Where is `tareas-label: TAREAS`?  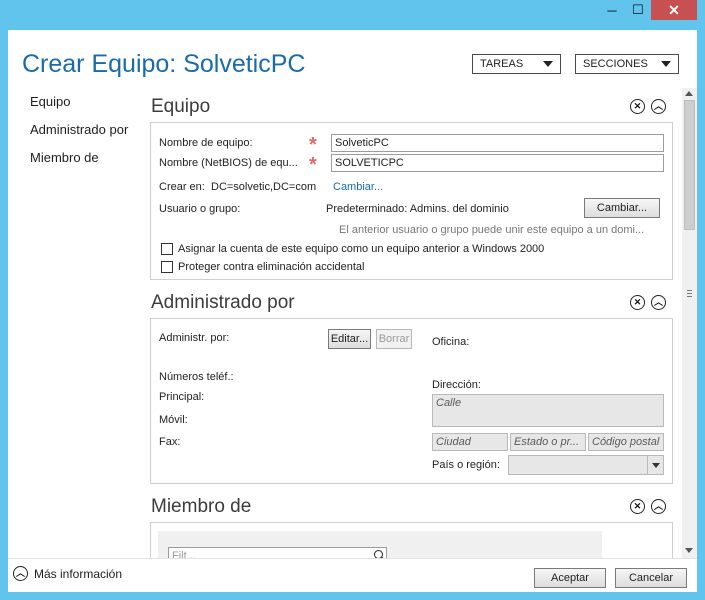
tareas-label: TAREAS is located at coordinates (502, 64).